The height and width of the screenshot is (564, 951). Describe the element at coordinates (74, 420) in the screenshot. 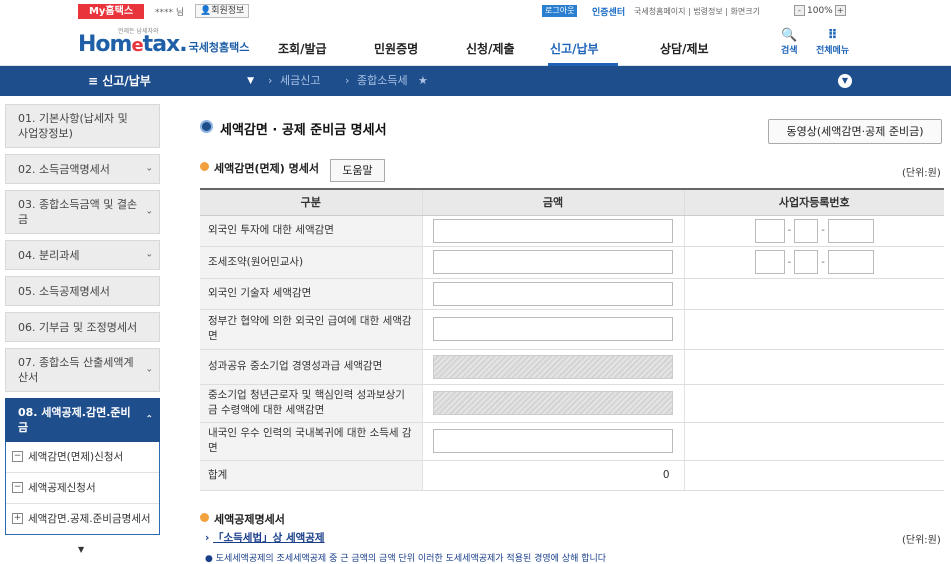

I see `sidebar-item-label: 08. 세액공제.감면.준비금` at that location.